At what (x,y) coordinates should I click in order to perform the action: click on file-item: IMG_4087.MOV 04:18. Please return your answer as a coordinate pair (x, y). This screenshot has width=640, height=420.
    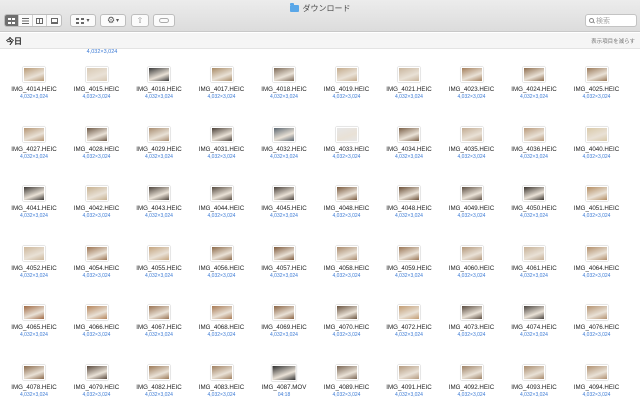
    Looking at the image, I should click on (284, 387).